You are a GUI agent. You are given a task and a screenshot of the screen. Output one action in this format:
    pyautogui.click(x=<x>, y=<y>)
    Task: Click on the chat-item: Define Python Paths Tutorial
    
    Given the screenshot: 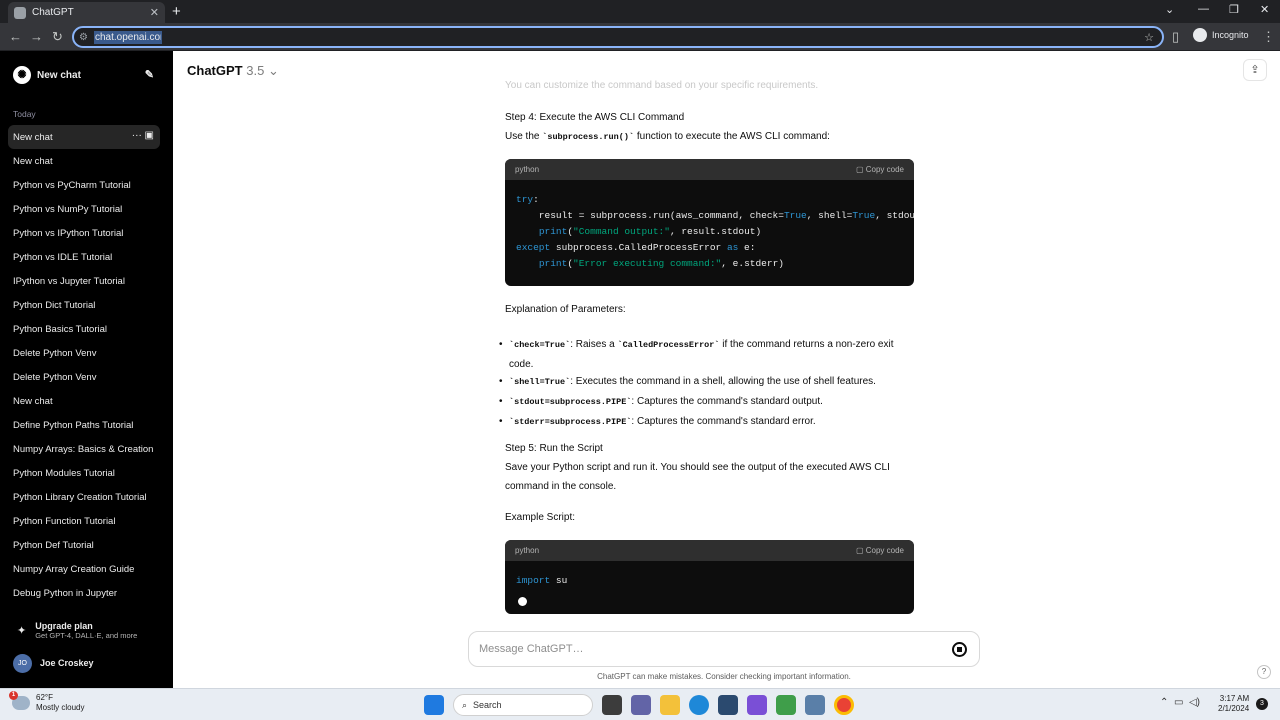 What is the action you would take?
    pyautogui.click(x=84, y=425)
    